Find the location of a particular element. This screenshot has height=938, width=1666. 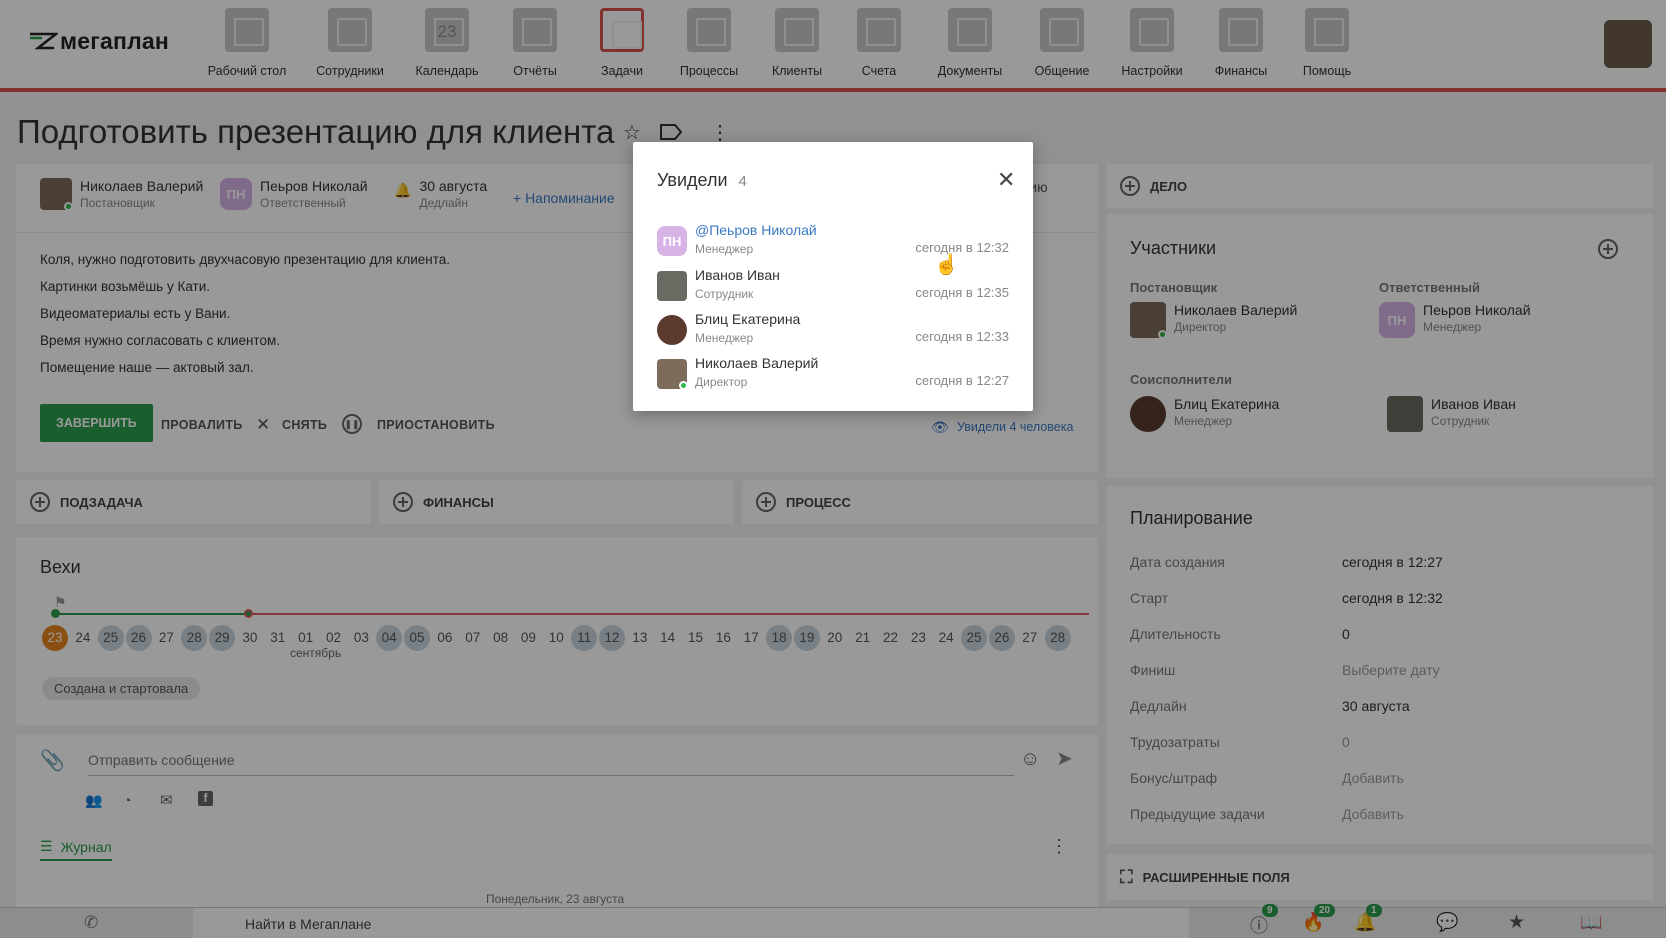

viewer-row: Блиц Екатерина Менеджер сегодня в 12:33 is located at coordinates (833, 333).